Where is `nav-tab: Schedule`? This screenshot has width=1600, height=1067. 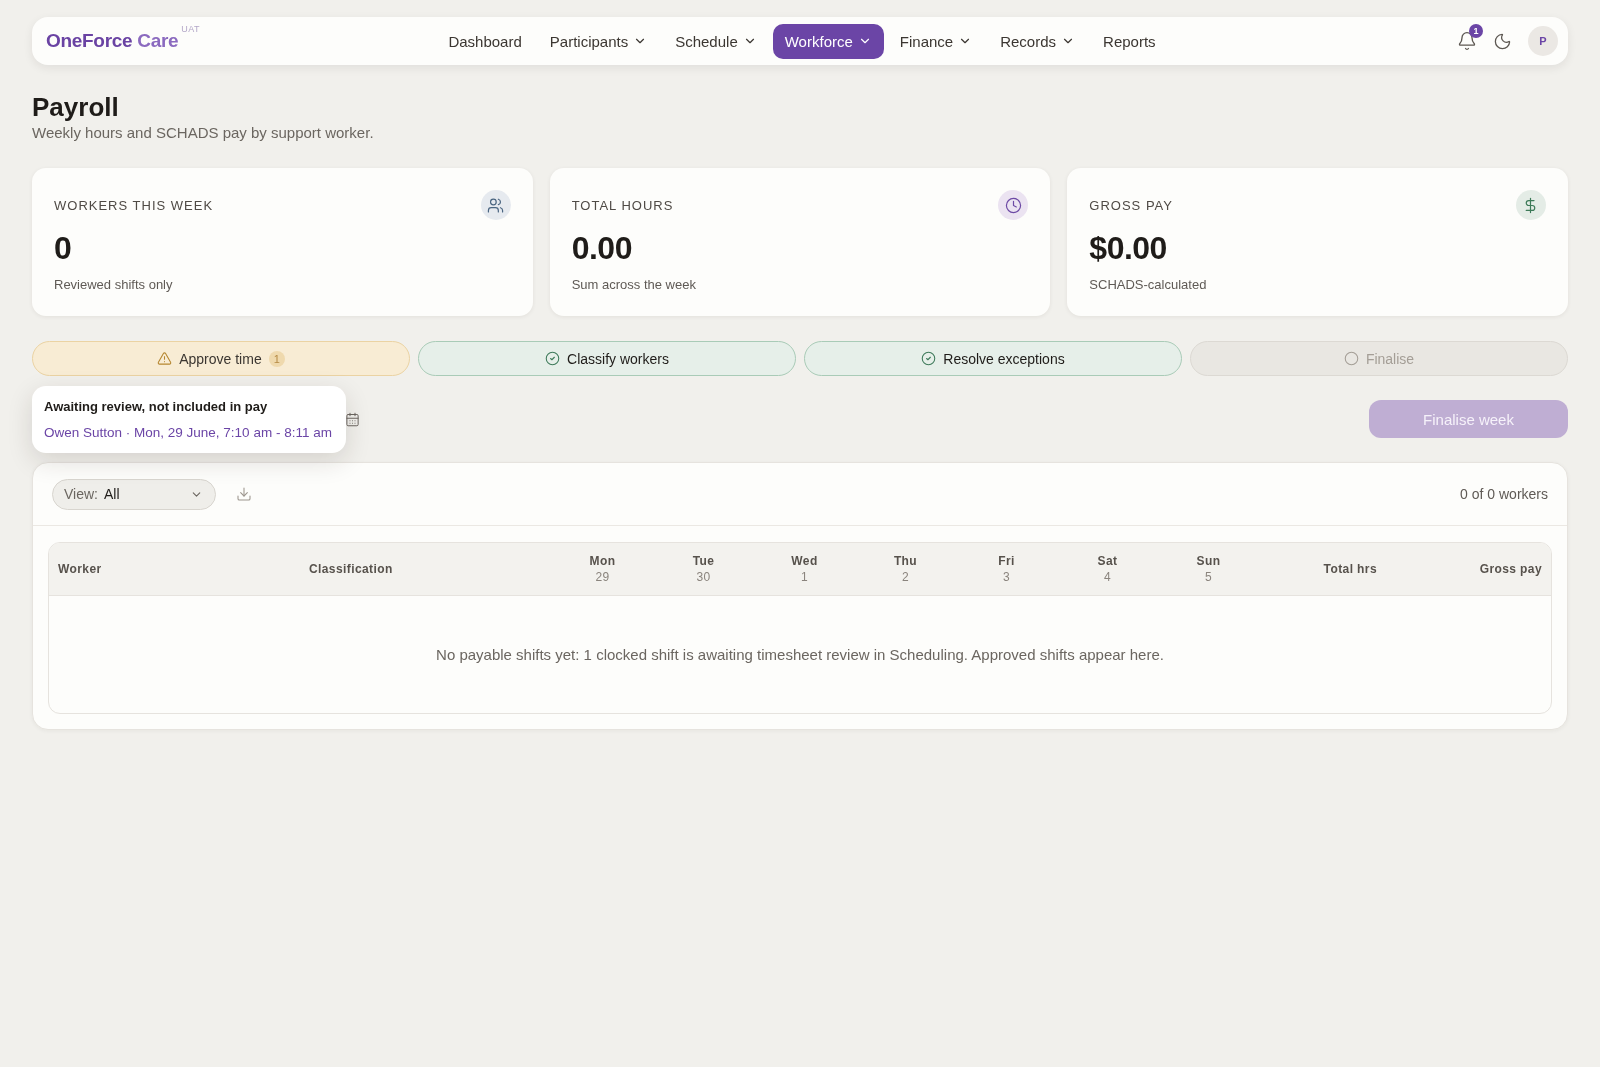 nav-tab: Schedule is located at coordinates (716, 41).